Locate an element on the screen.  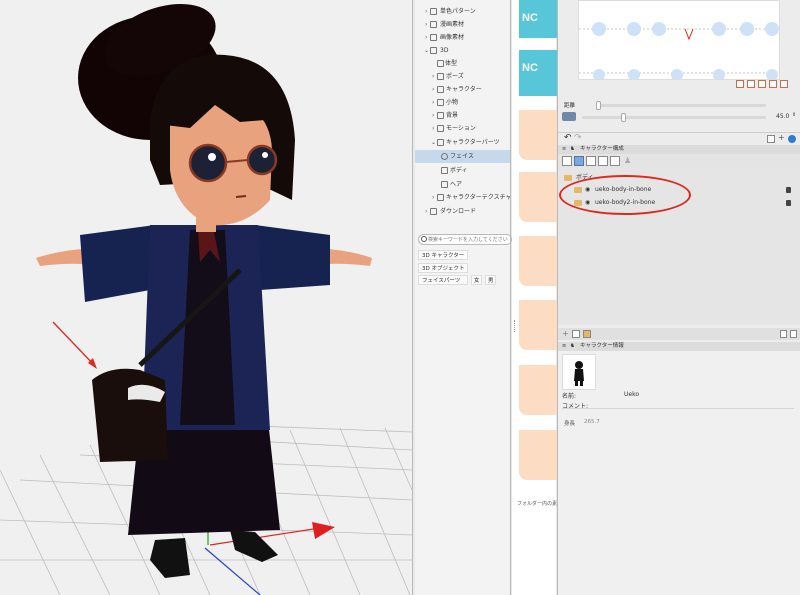
refresh-icon is located at coordinates (792, 139).